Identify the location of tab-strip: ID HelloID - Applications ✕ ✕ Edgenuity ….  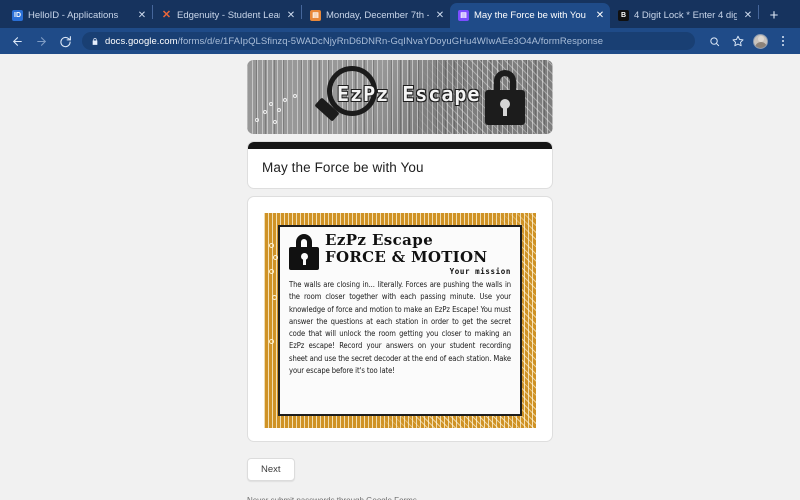
(400, 14).